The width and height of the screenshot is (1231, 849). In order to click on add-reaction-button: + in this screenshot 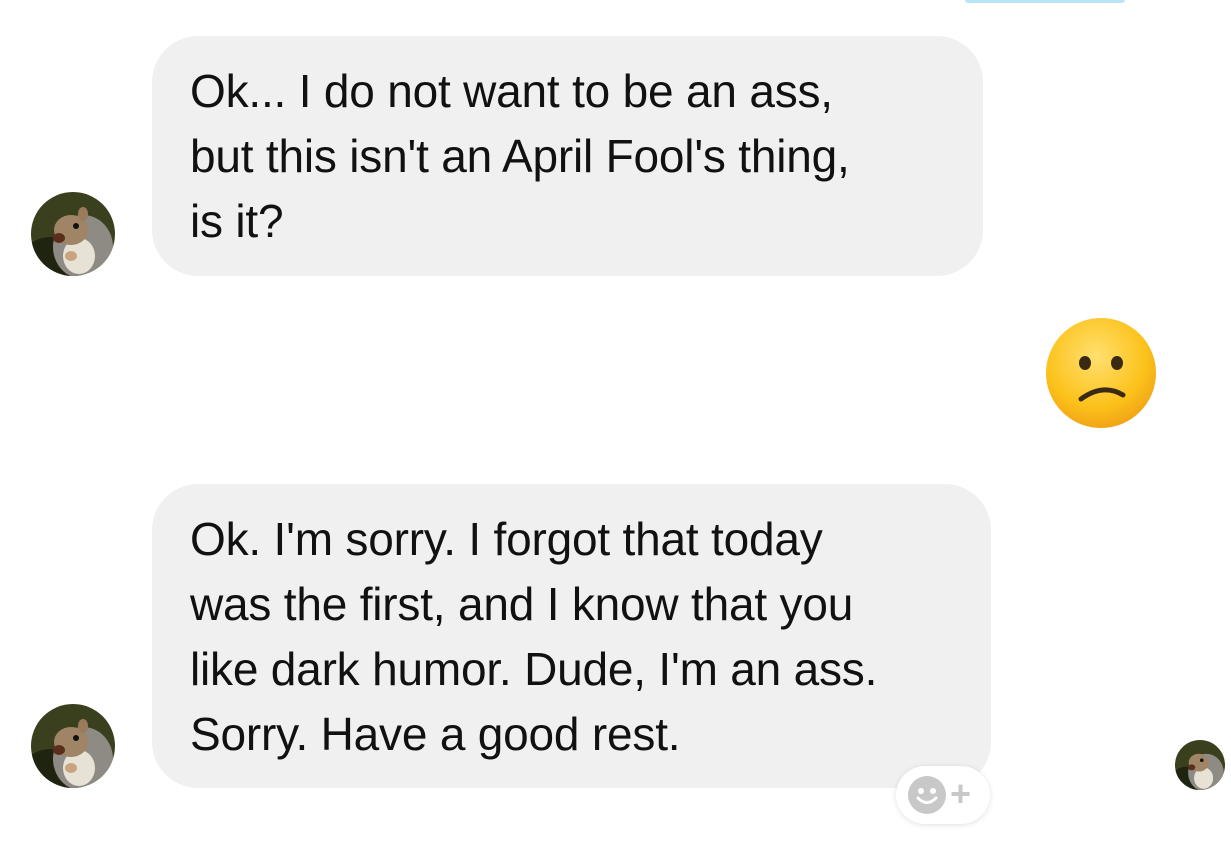, I will do `click(943, 795)`.